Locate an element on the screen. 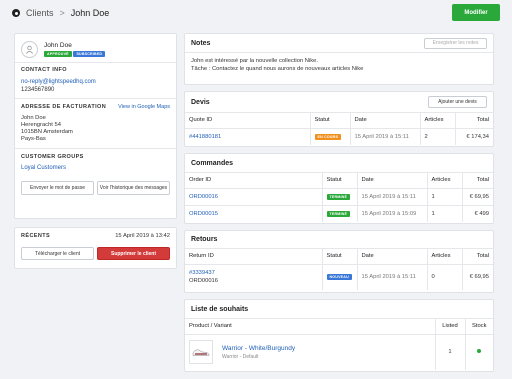 The height and width of the screenshot is (379, 512). items-cell: 0 is located at coordinates (445, 277).